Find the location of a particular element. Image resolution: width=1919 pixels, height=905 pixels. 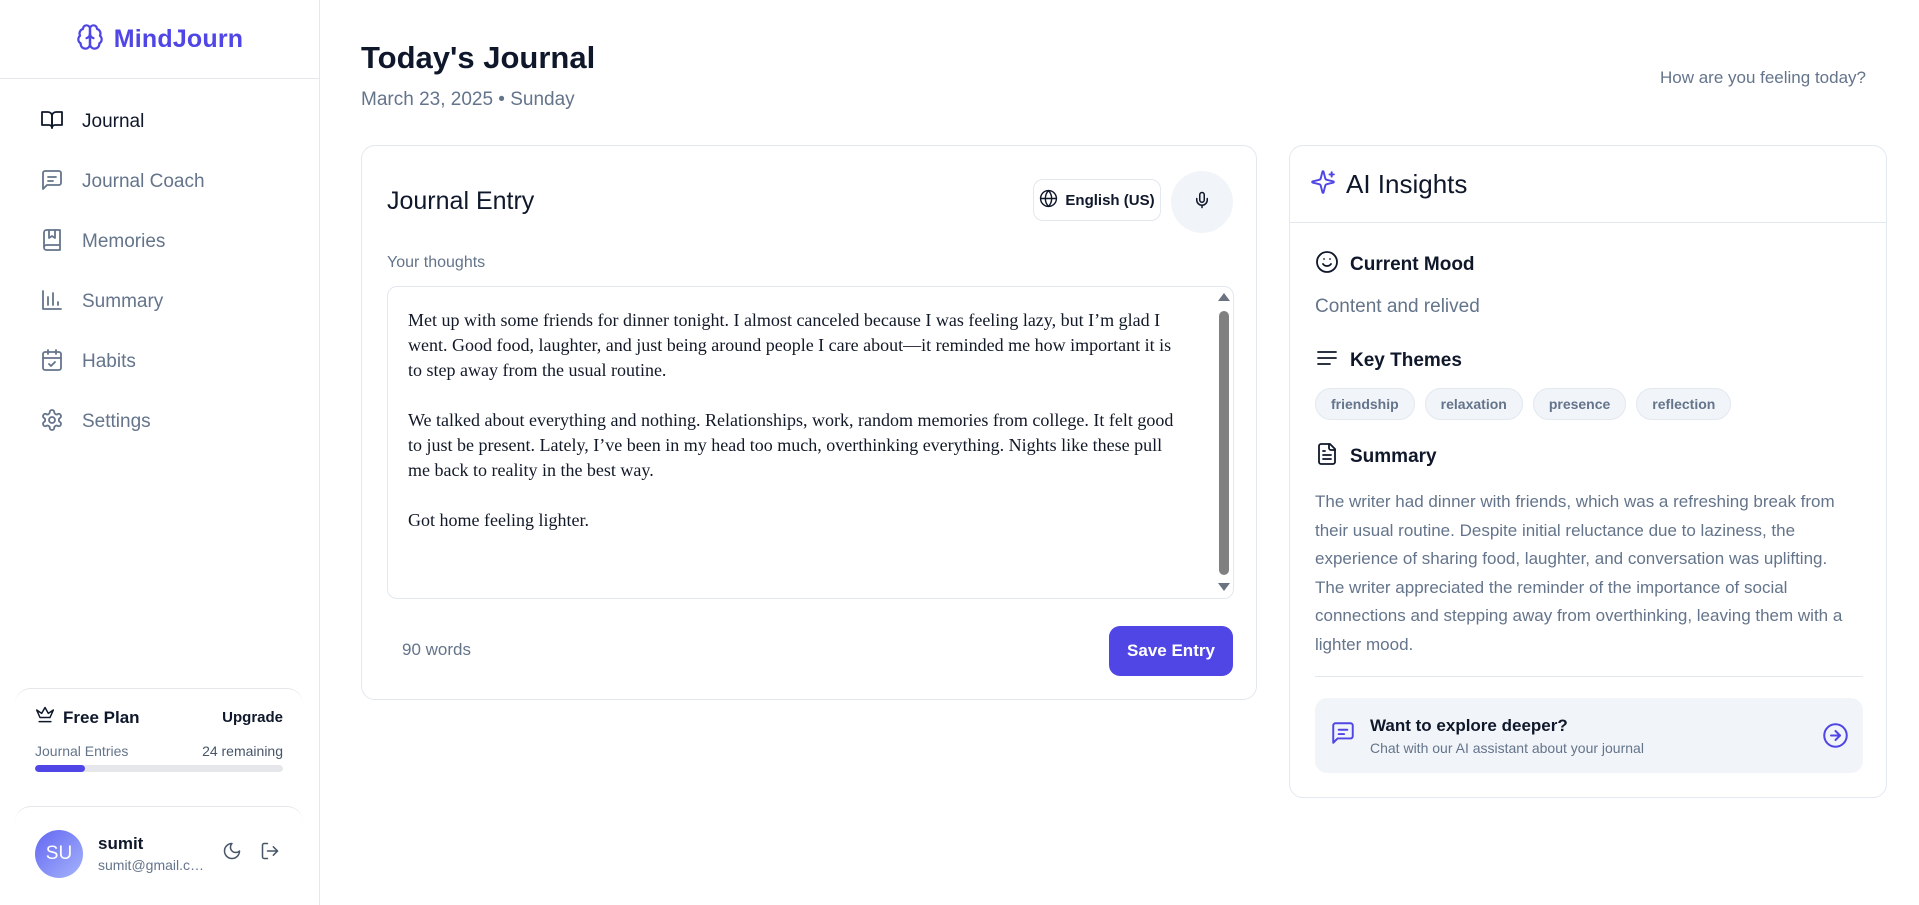

theme-tag: friendship is located at coordinates (1365, 404).